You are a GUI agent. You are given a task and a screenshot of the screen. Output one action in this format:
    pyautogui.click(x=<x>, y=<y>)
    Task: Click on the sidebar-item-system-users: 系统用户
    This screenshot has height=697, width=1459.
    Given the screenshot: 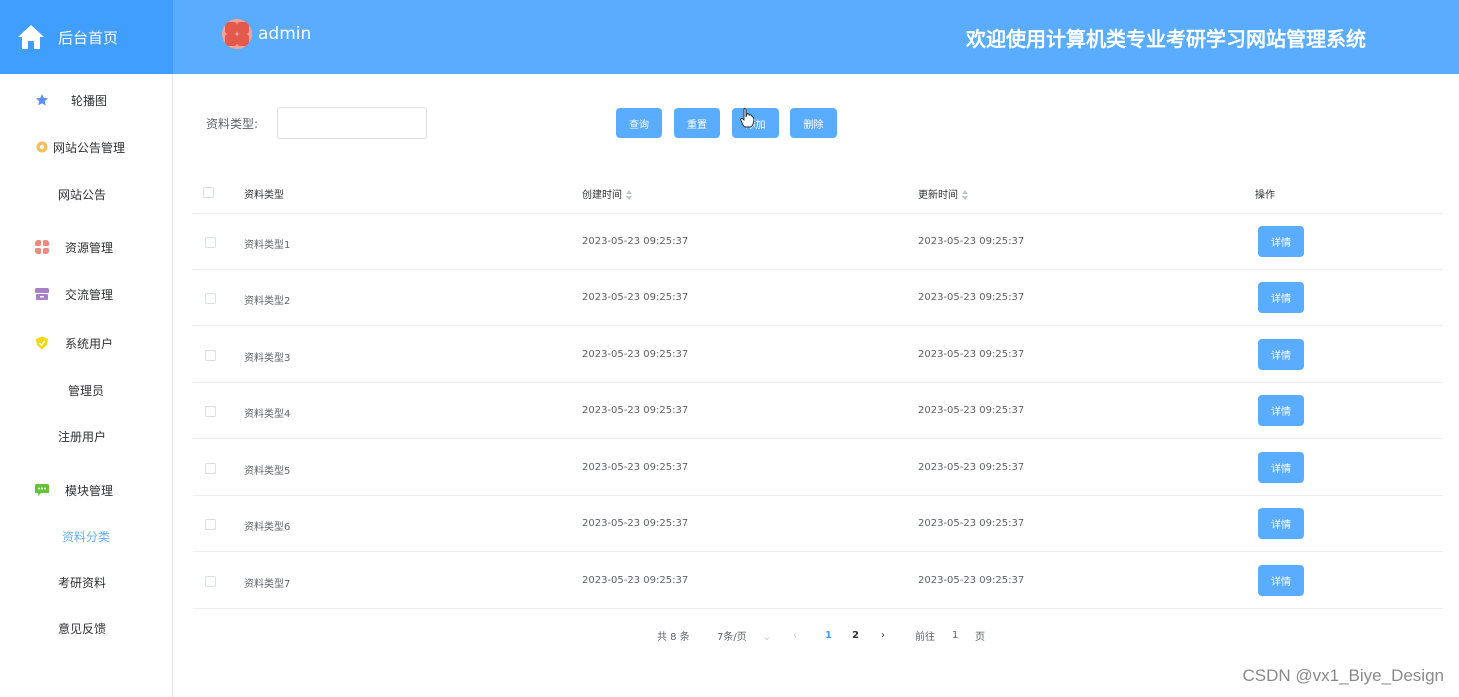 What is the action you would take?
    pyautogui.click(x=86, y=343)
    